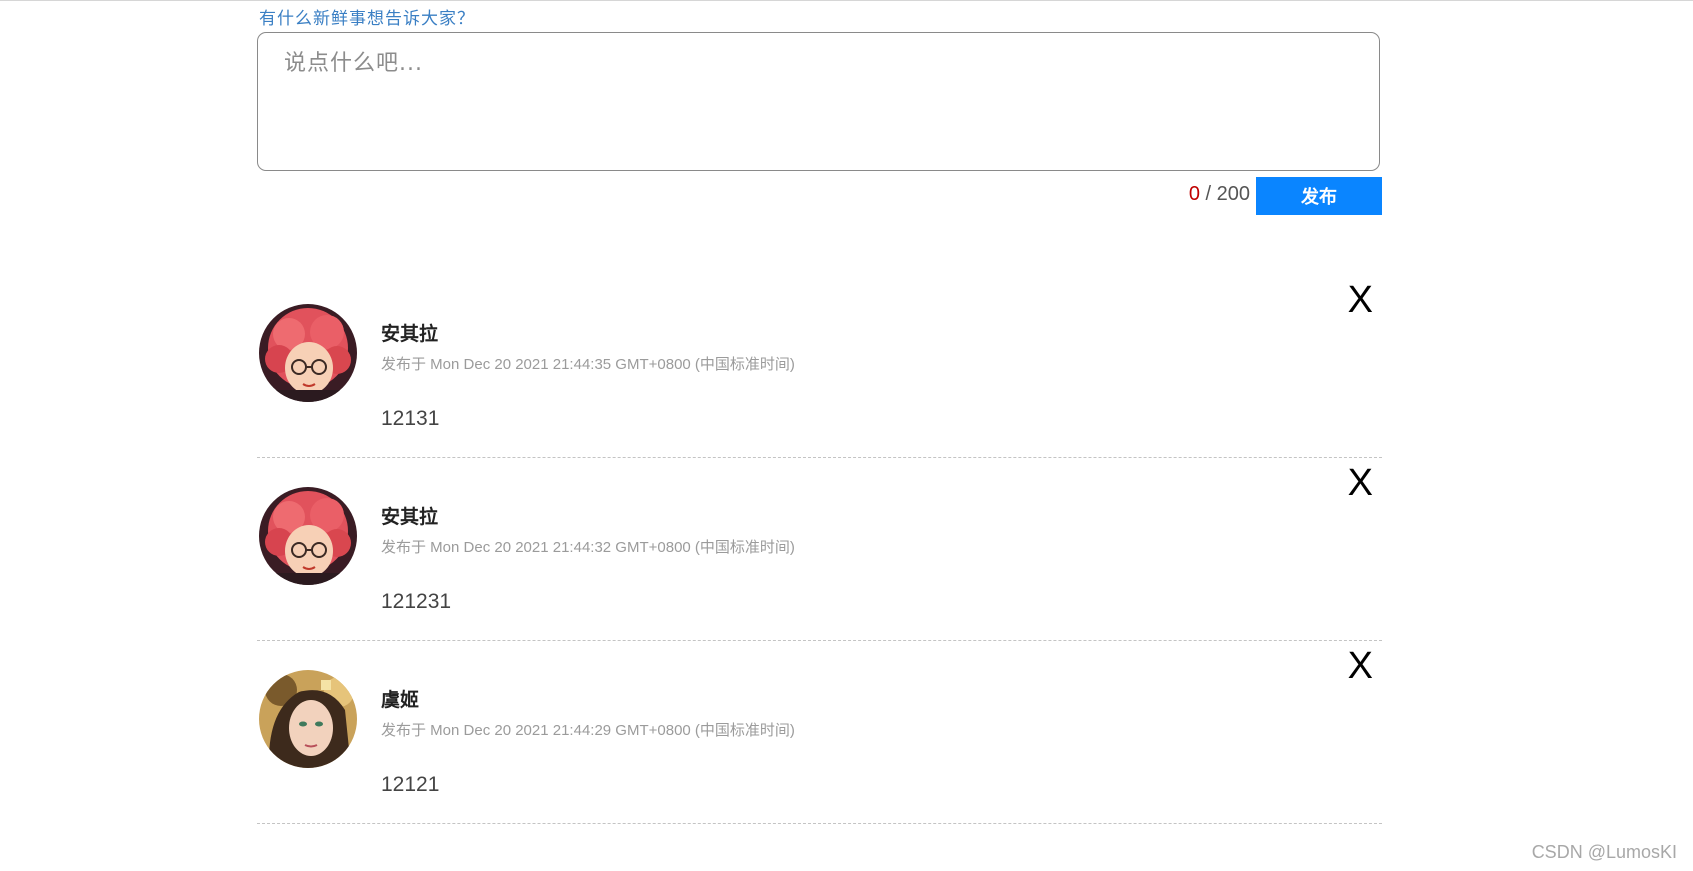 The height and width of the screenshot is (871, 1693). What do you see at coordinates (400, 700) in the screenshot?
I see `post-author: 虞姬` at bounding box center [400, 700].